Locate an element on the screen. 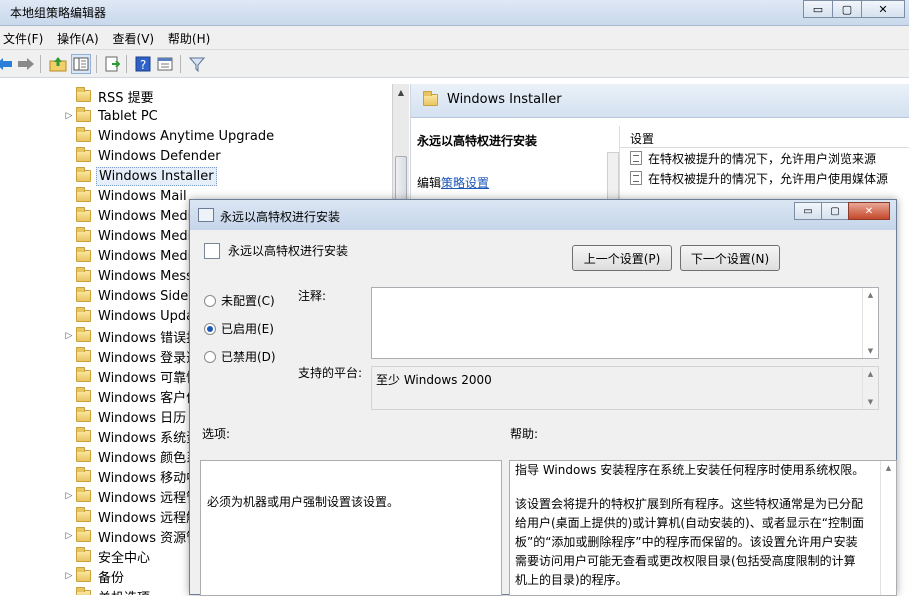 This screenshot has height=596, width=909. dialog-title: 永远以高特权进行安装 is located at coordinates (280, 217).